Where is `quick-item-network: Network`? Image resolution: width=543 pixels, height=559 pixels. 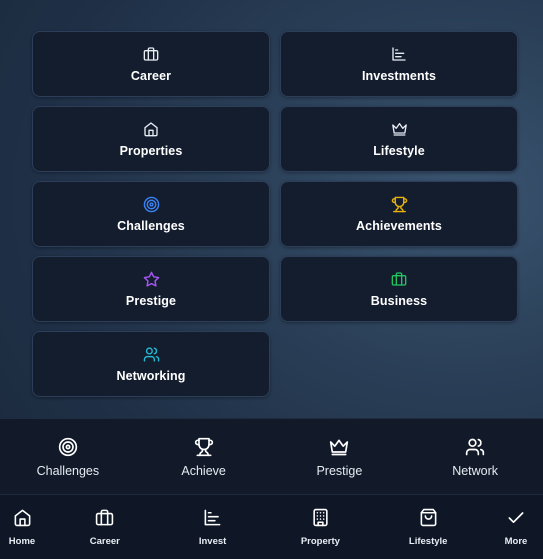 quick-item-network: Network is located at coordinates (475, 457).